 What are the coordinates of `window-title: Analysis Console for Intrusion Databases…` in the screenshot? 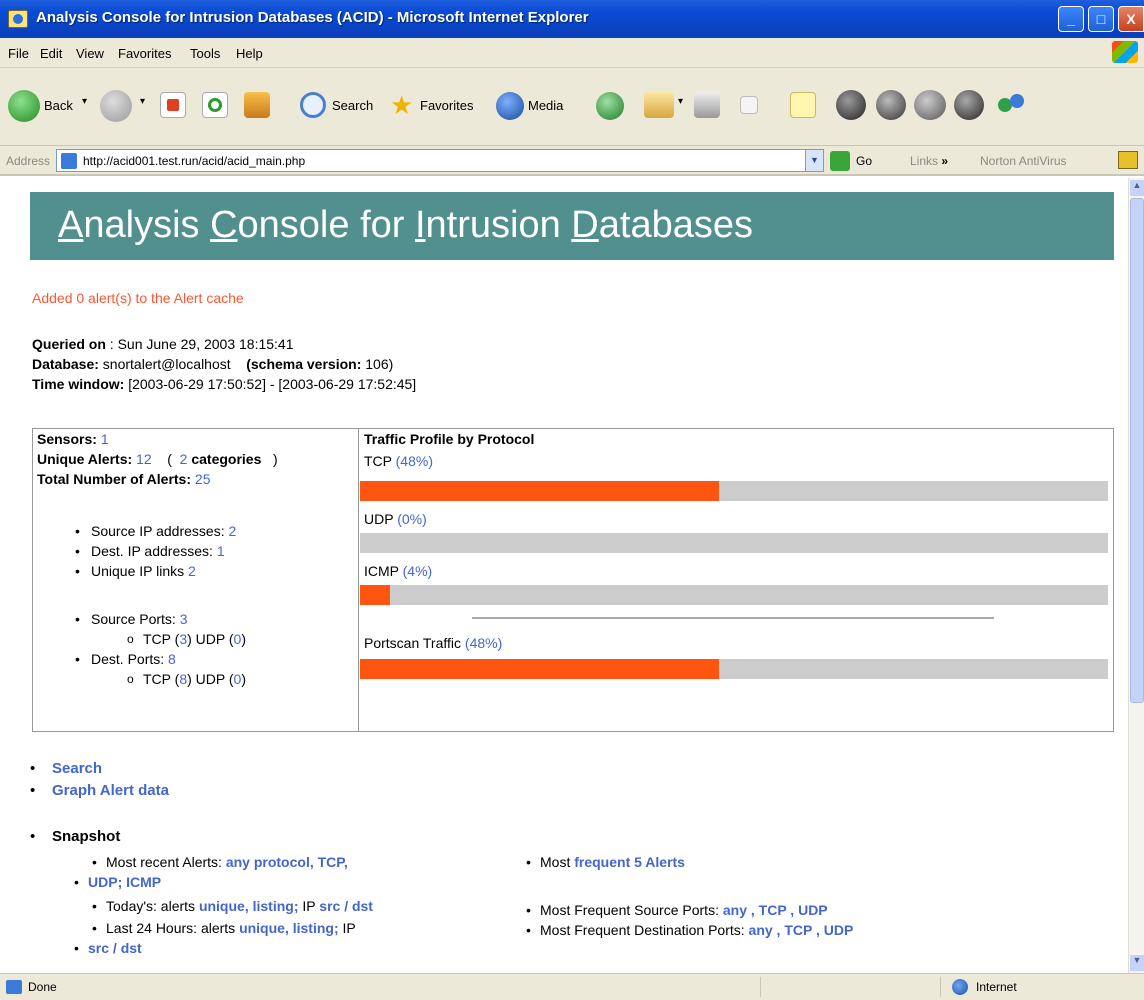 It's located at (312, 17).